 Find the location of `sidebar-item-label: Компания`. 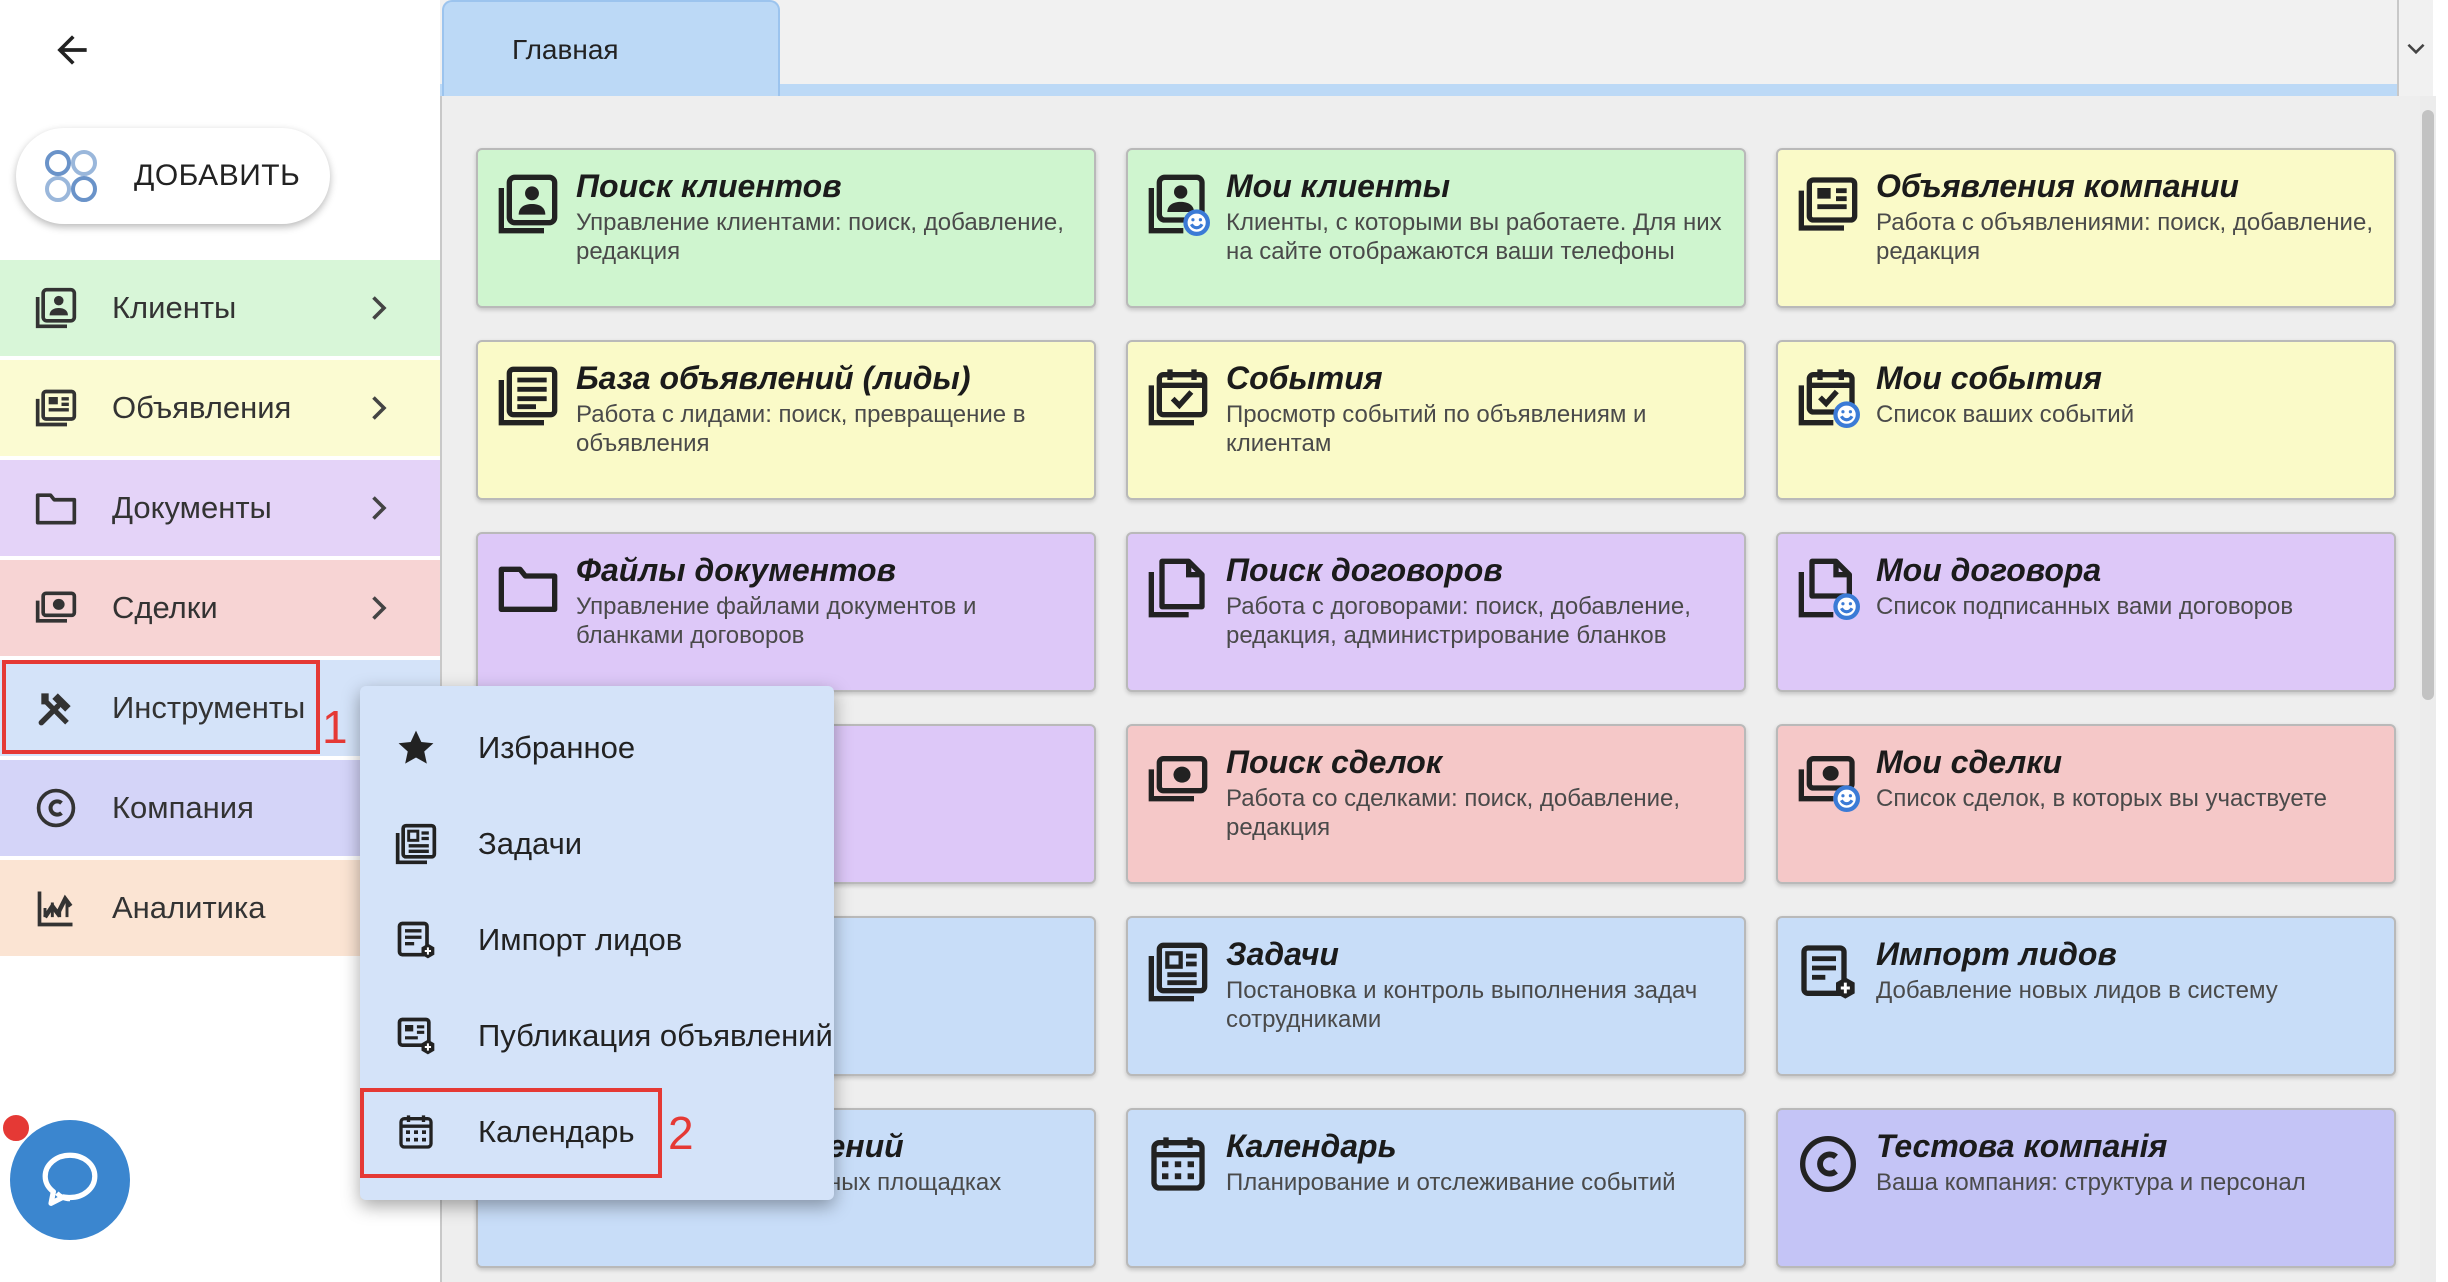

sidebar-item-label: Компания is located at coordinates (183, 807).